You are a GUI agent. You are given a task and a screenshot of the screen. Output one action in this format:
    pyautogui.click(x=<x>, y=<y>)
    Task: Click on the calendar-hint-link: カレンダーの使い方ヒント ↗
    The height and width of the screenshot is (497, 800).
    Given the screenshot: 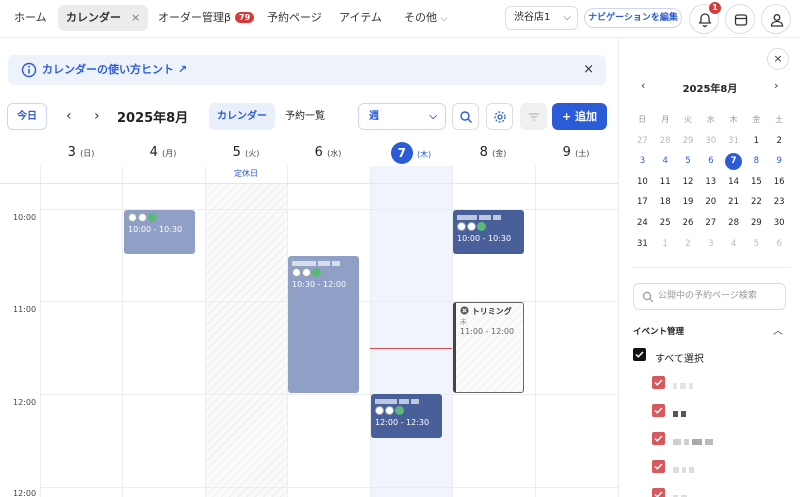 What is the action you would take?
    pyautogui.click(x=114, y=70)
    